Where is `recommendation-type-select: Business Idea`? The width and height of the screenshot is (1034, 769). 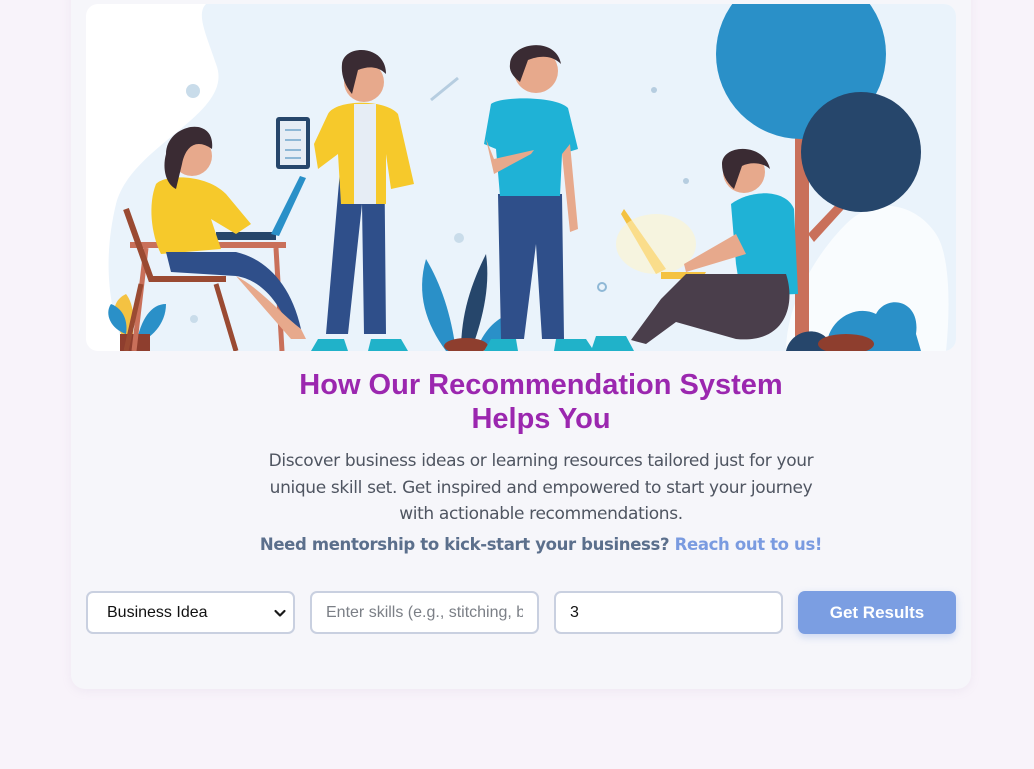 recommendation-type-select: Business Idea is located at coordinates (190, 612).